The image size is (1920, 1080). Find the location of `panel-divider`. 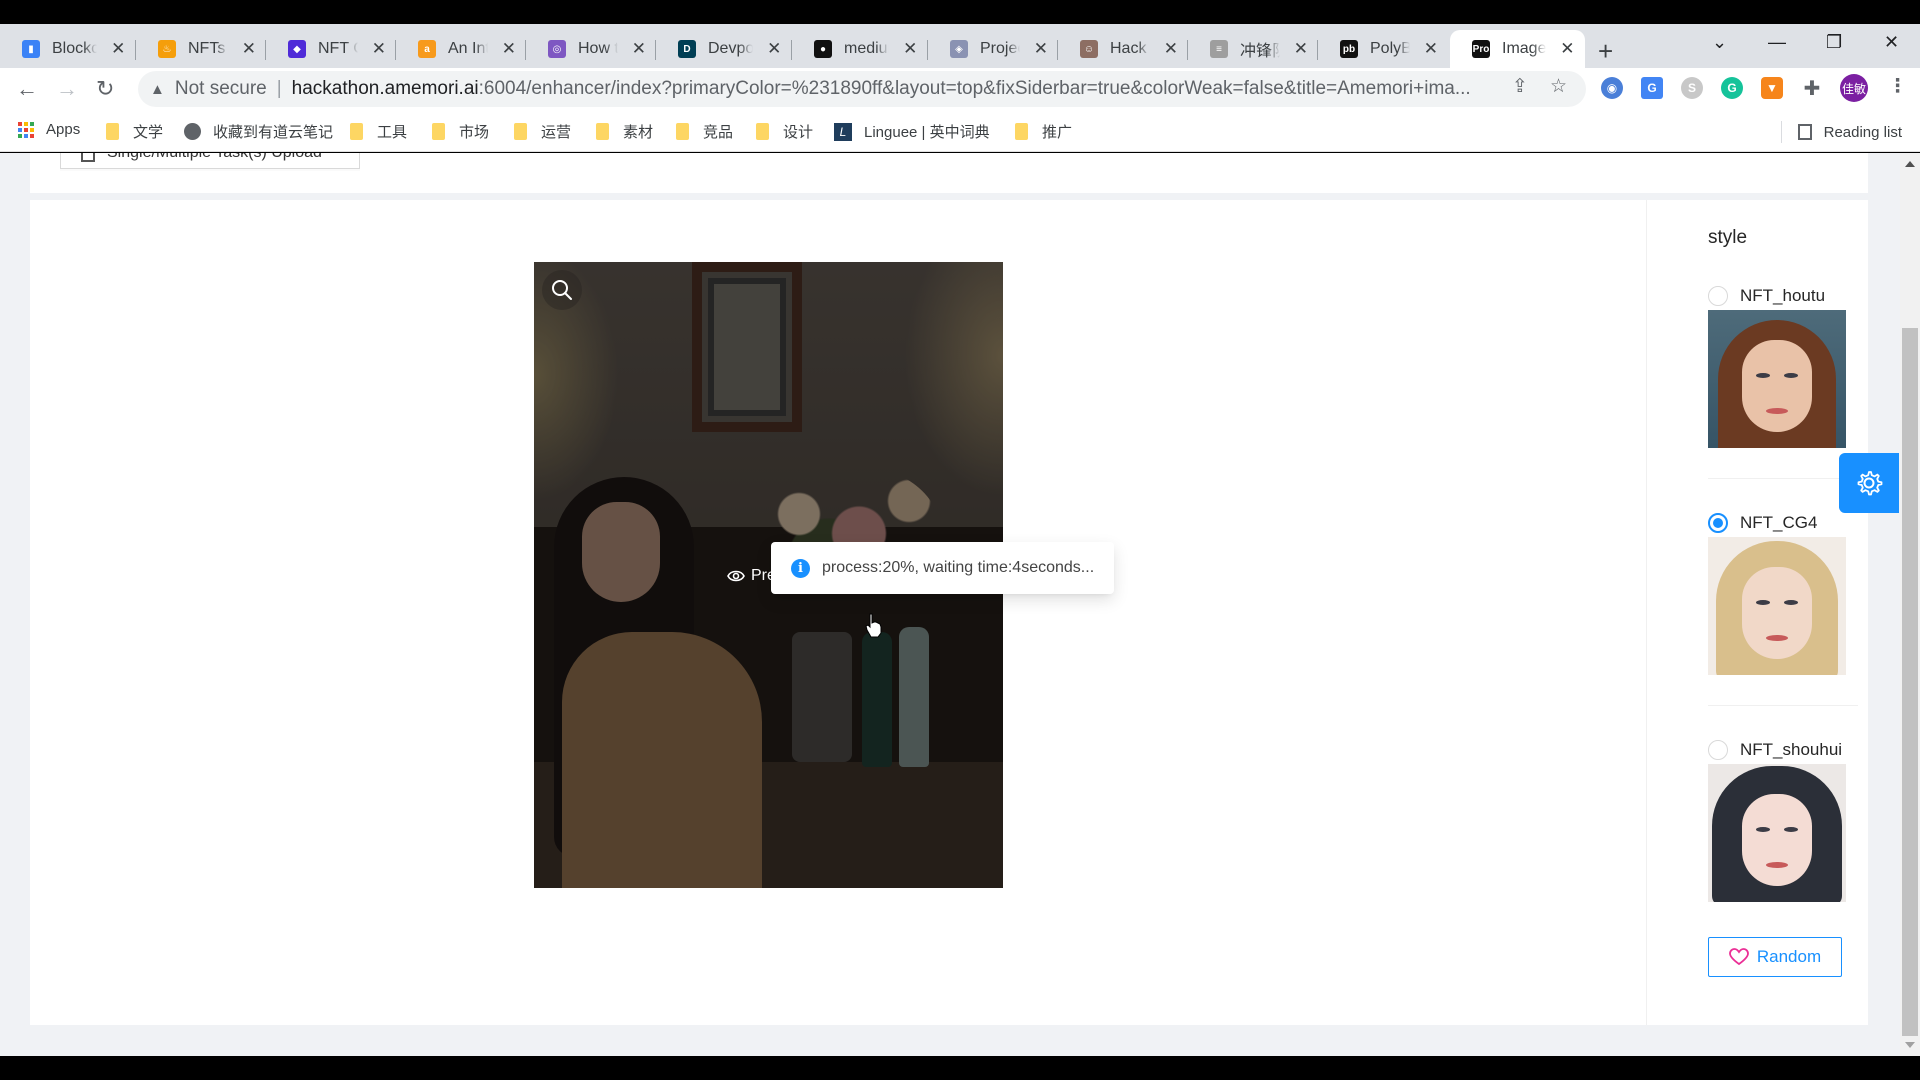

panel-divider is located at coordinates (1646, 612).